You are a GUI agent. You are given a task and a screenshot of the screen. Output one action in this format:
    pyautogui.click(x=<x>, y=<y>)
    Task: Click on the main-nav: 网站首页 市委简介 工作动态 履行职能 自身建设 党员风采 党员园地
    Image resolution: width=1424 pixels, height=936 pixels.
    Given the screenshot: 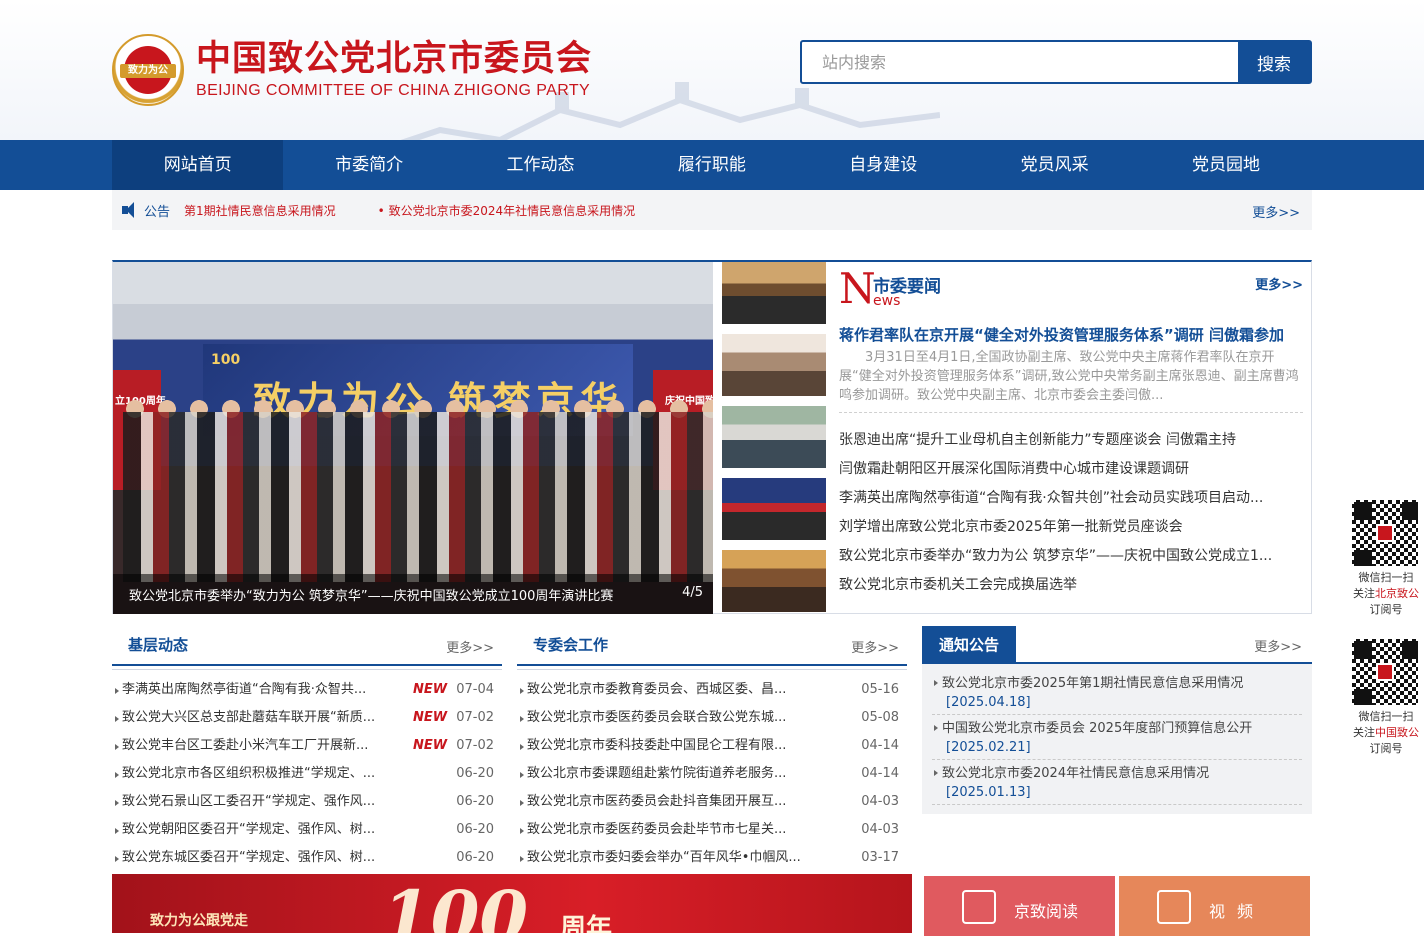 What is the action you would take?
    pyautogui.click(x=712, y=165)
    